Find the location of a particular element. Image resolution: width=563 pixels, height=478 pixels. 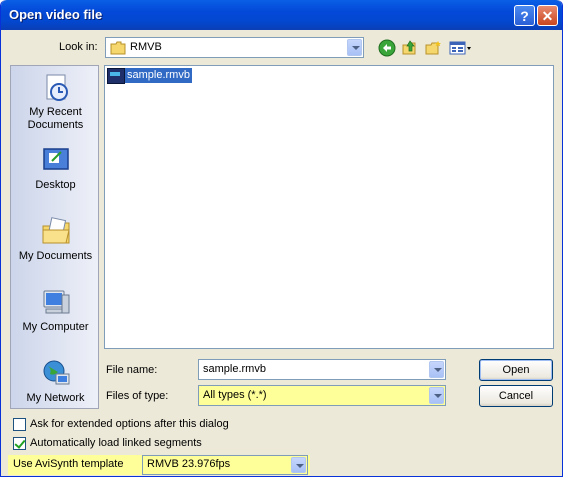

extended-options-checkbox is located at coordinates (19, 424).